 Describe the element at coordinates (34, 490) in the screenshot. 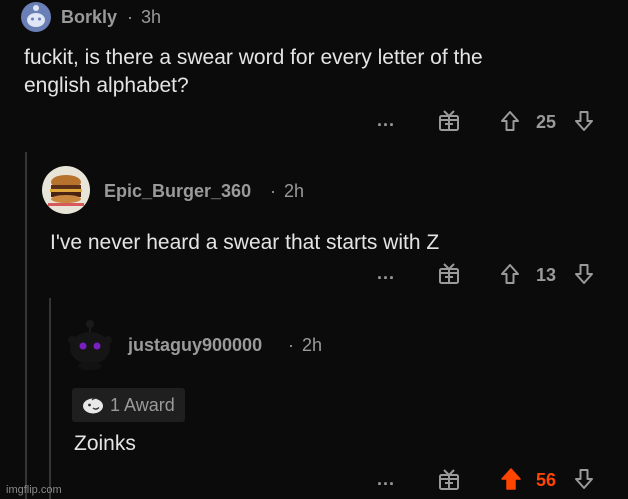

I see `watermark: imgflip.com` at that location.